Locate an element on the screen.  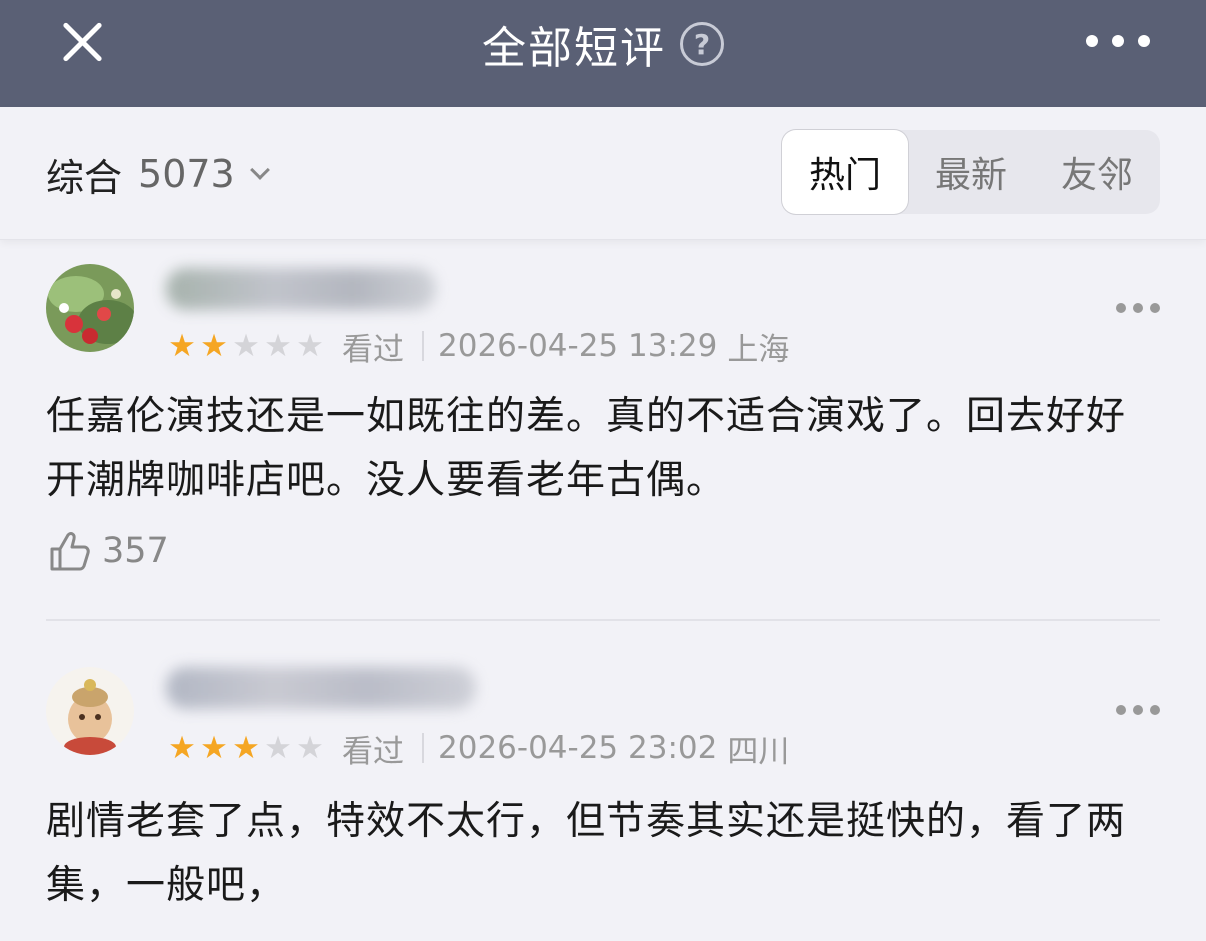
comment-meta: ★ ★ ★ ★ ★ 看过 2026-04-25 23:02 四川 is located at coordinates (478, 749).